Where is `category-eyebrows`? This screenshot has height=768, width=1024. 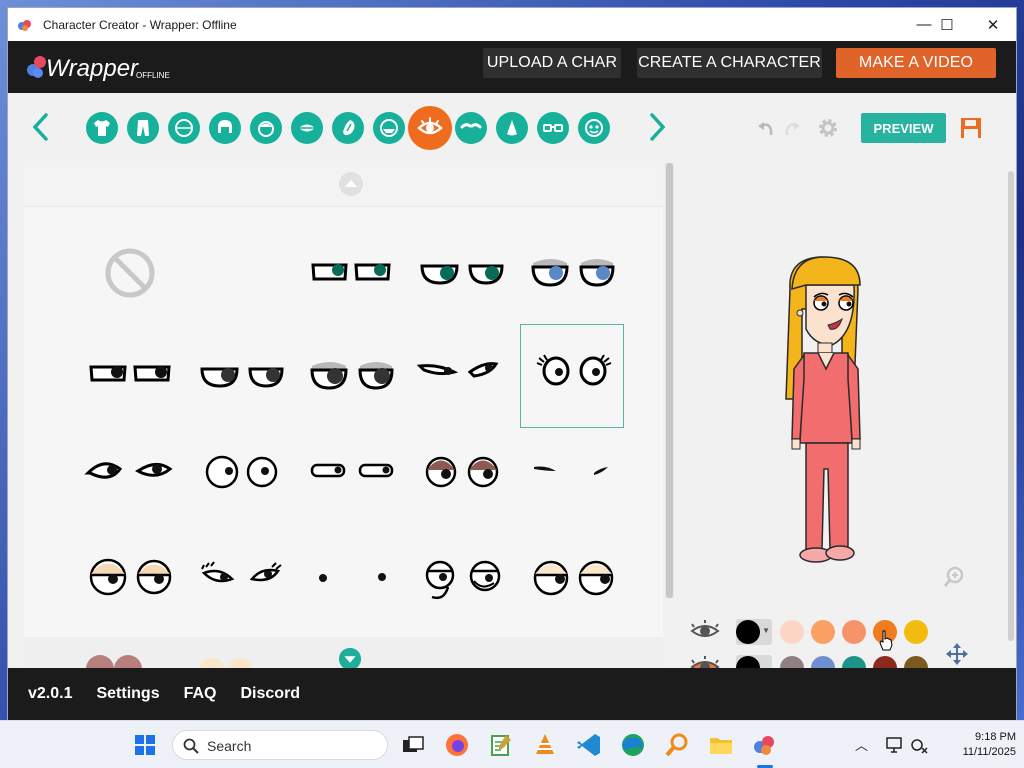
category-eyebrows is located at coordinates (471, 128).